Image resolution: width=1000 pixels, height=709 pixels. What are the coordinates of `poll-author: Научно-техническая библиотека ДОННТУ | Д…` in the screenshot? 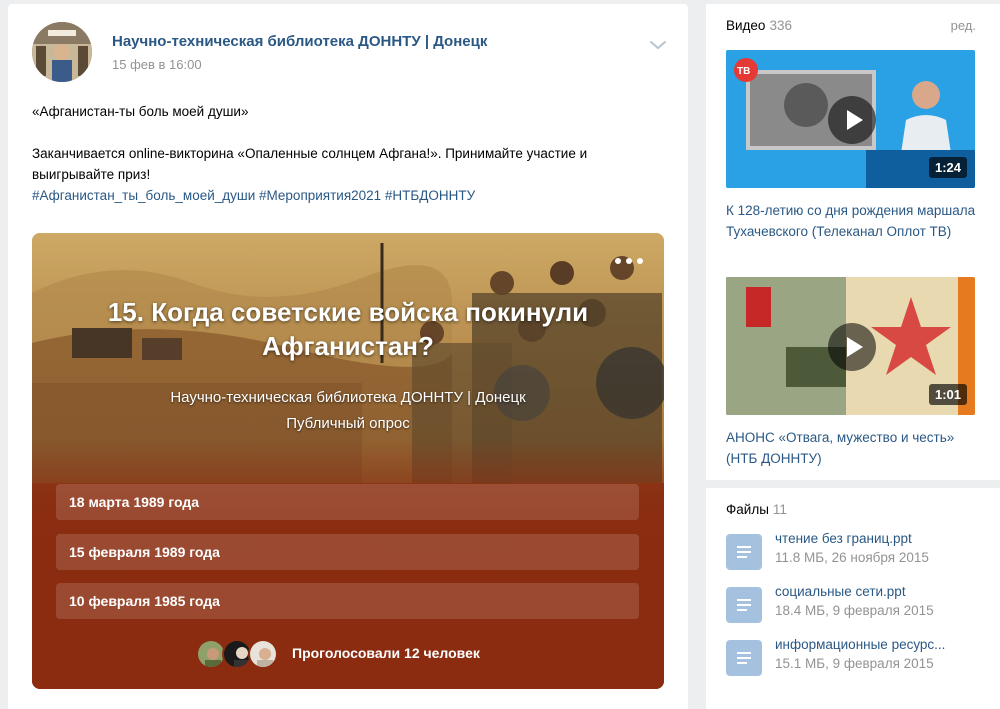 It's located at (348, 397).